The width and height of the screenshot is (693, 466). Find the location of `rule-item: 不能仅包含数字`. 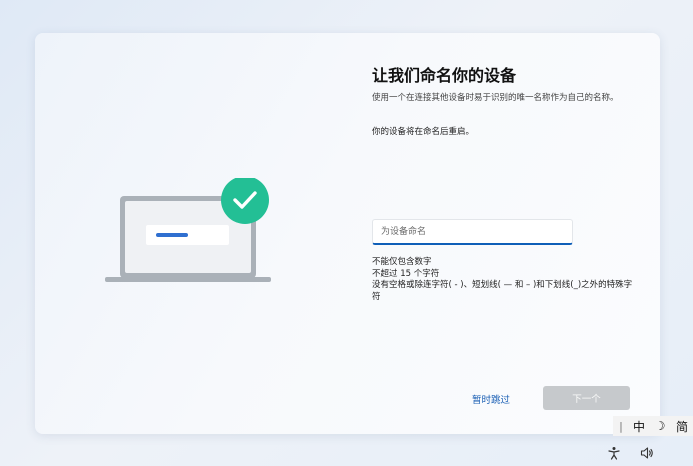

rule-item: 不能仅包含数字 is located at coordinates (402, 262).